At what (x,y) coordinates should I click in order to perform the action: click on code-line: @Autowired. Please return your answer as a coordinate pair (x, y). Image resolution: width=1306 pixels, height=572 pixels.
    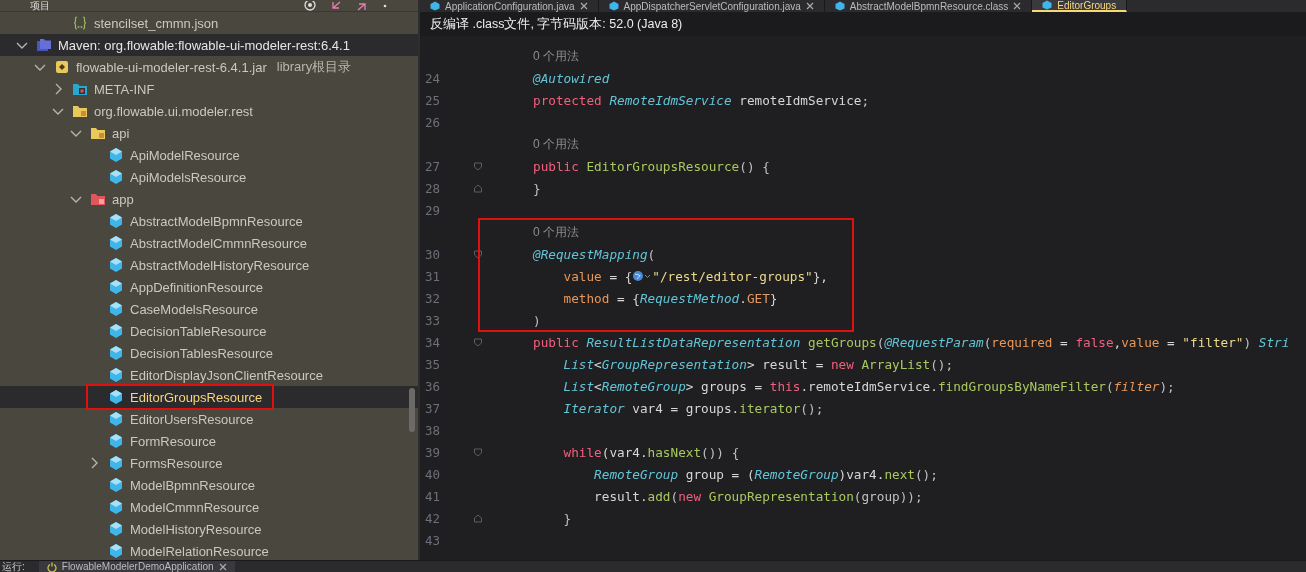
    Looking at the image, I should click on (571, 78).